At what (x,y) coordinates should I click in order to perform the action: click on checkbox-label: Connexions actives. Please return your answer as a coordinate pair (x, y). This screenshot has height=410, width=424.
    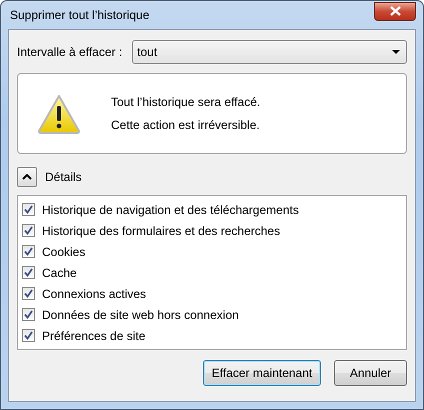
    Looking at the image, I should click on (94, 293).